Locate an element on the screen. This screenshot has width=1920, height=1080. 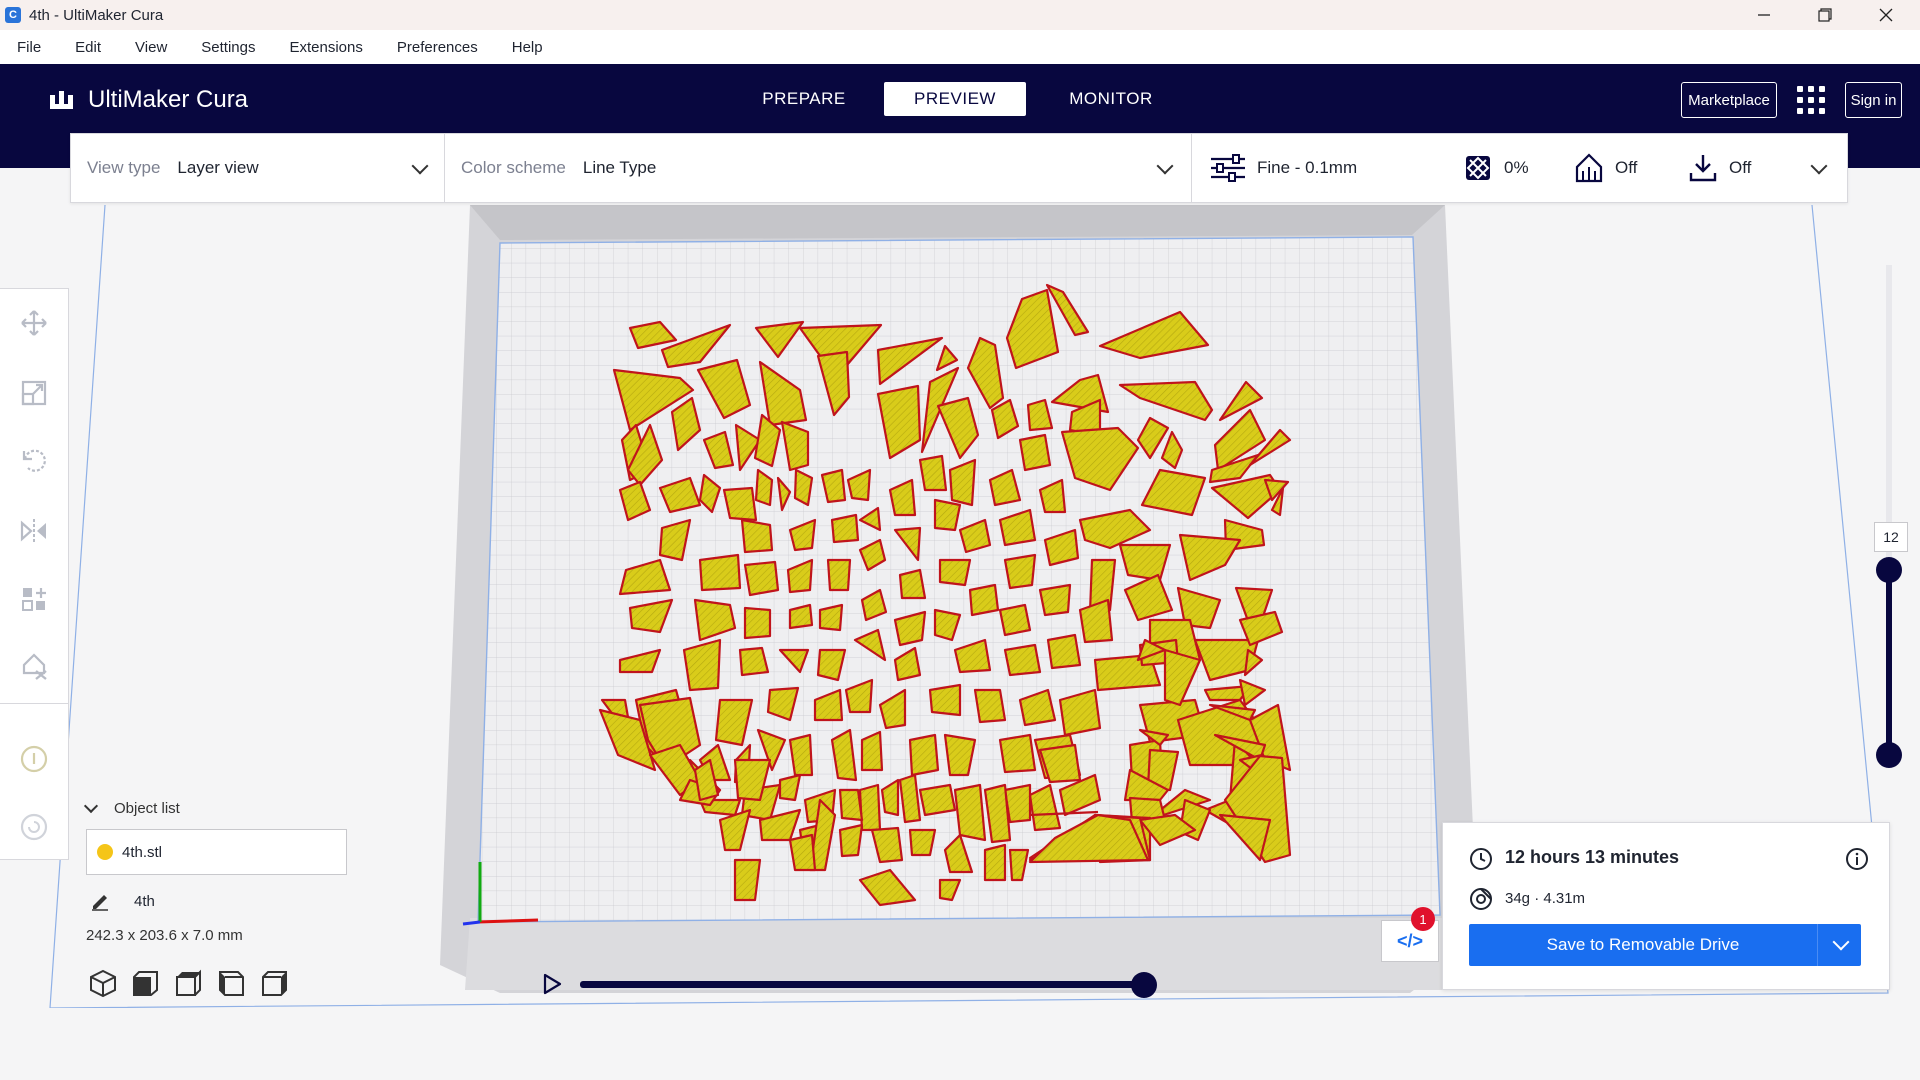
tab-preview: PREVIEW is located at coordinates (955, 99).